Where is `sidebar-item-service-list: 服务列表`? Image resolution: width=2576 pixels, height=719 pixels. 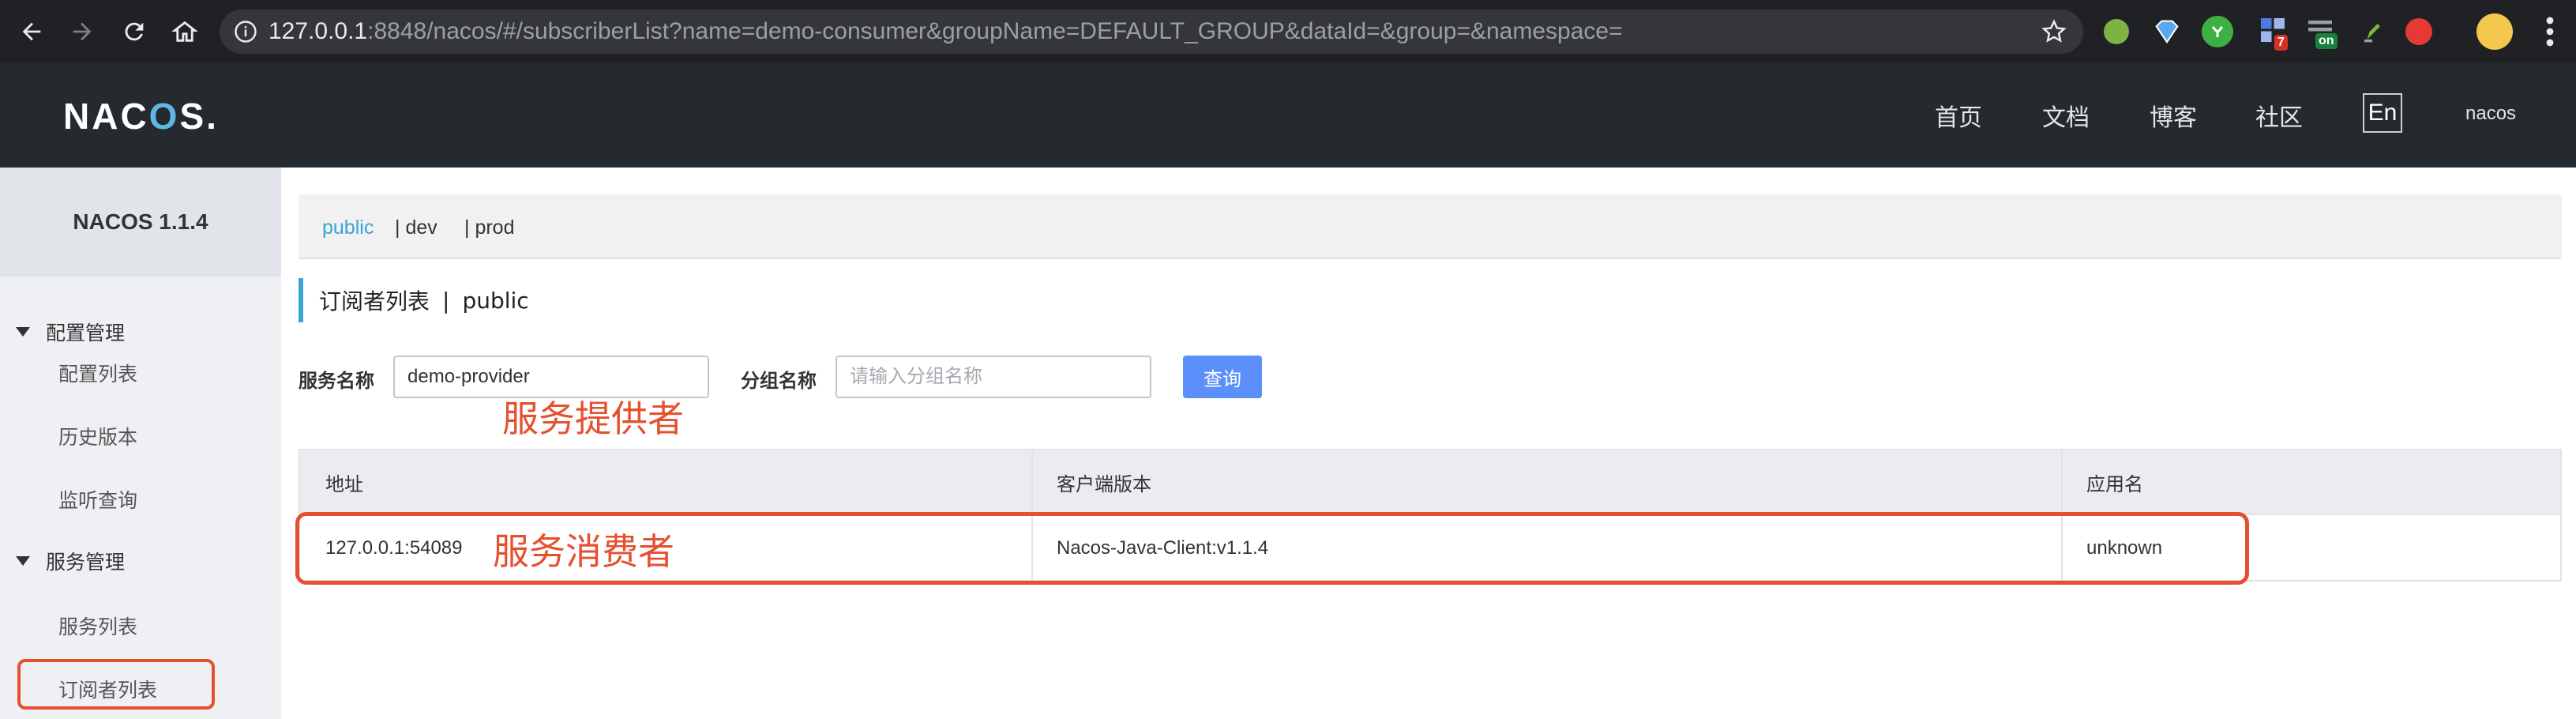 sidebar-item-service-list: 服务列表 is located at coordinates (97, 626).